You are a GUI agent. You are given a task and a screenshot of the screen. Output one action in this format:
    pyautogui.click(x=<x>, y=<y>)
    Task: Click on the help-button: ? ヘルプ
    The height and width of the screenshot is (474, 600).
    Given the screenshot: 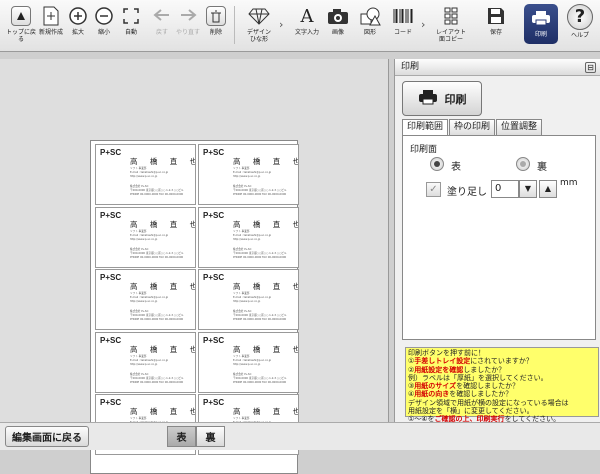 What is the action you would take?
    pyautogui.click(x=580, y=24)
    